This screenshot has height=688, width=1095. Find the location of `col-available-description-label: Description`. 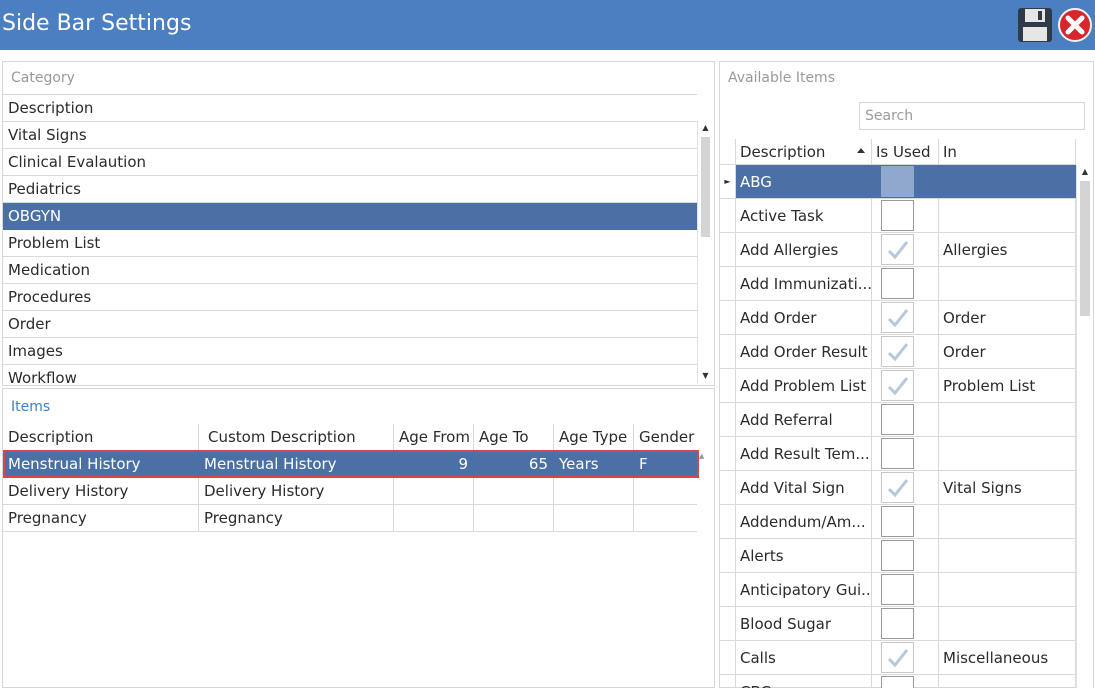

col-available-description-label: Description is located at coordinates (783, 152).